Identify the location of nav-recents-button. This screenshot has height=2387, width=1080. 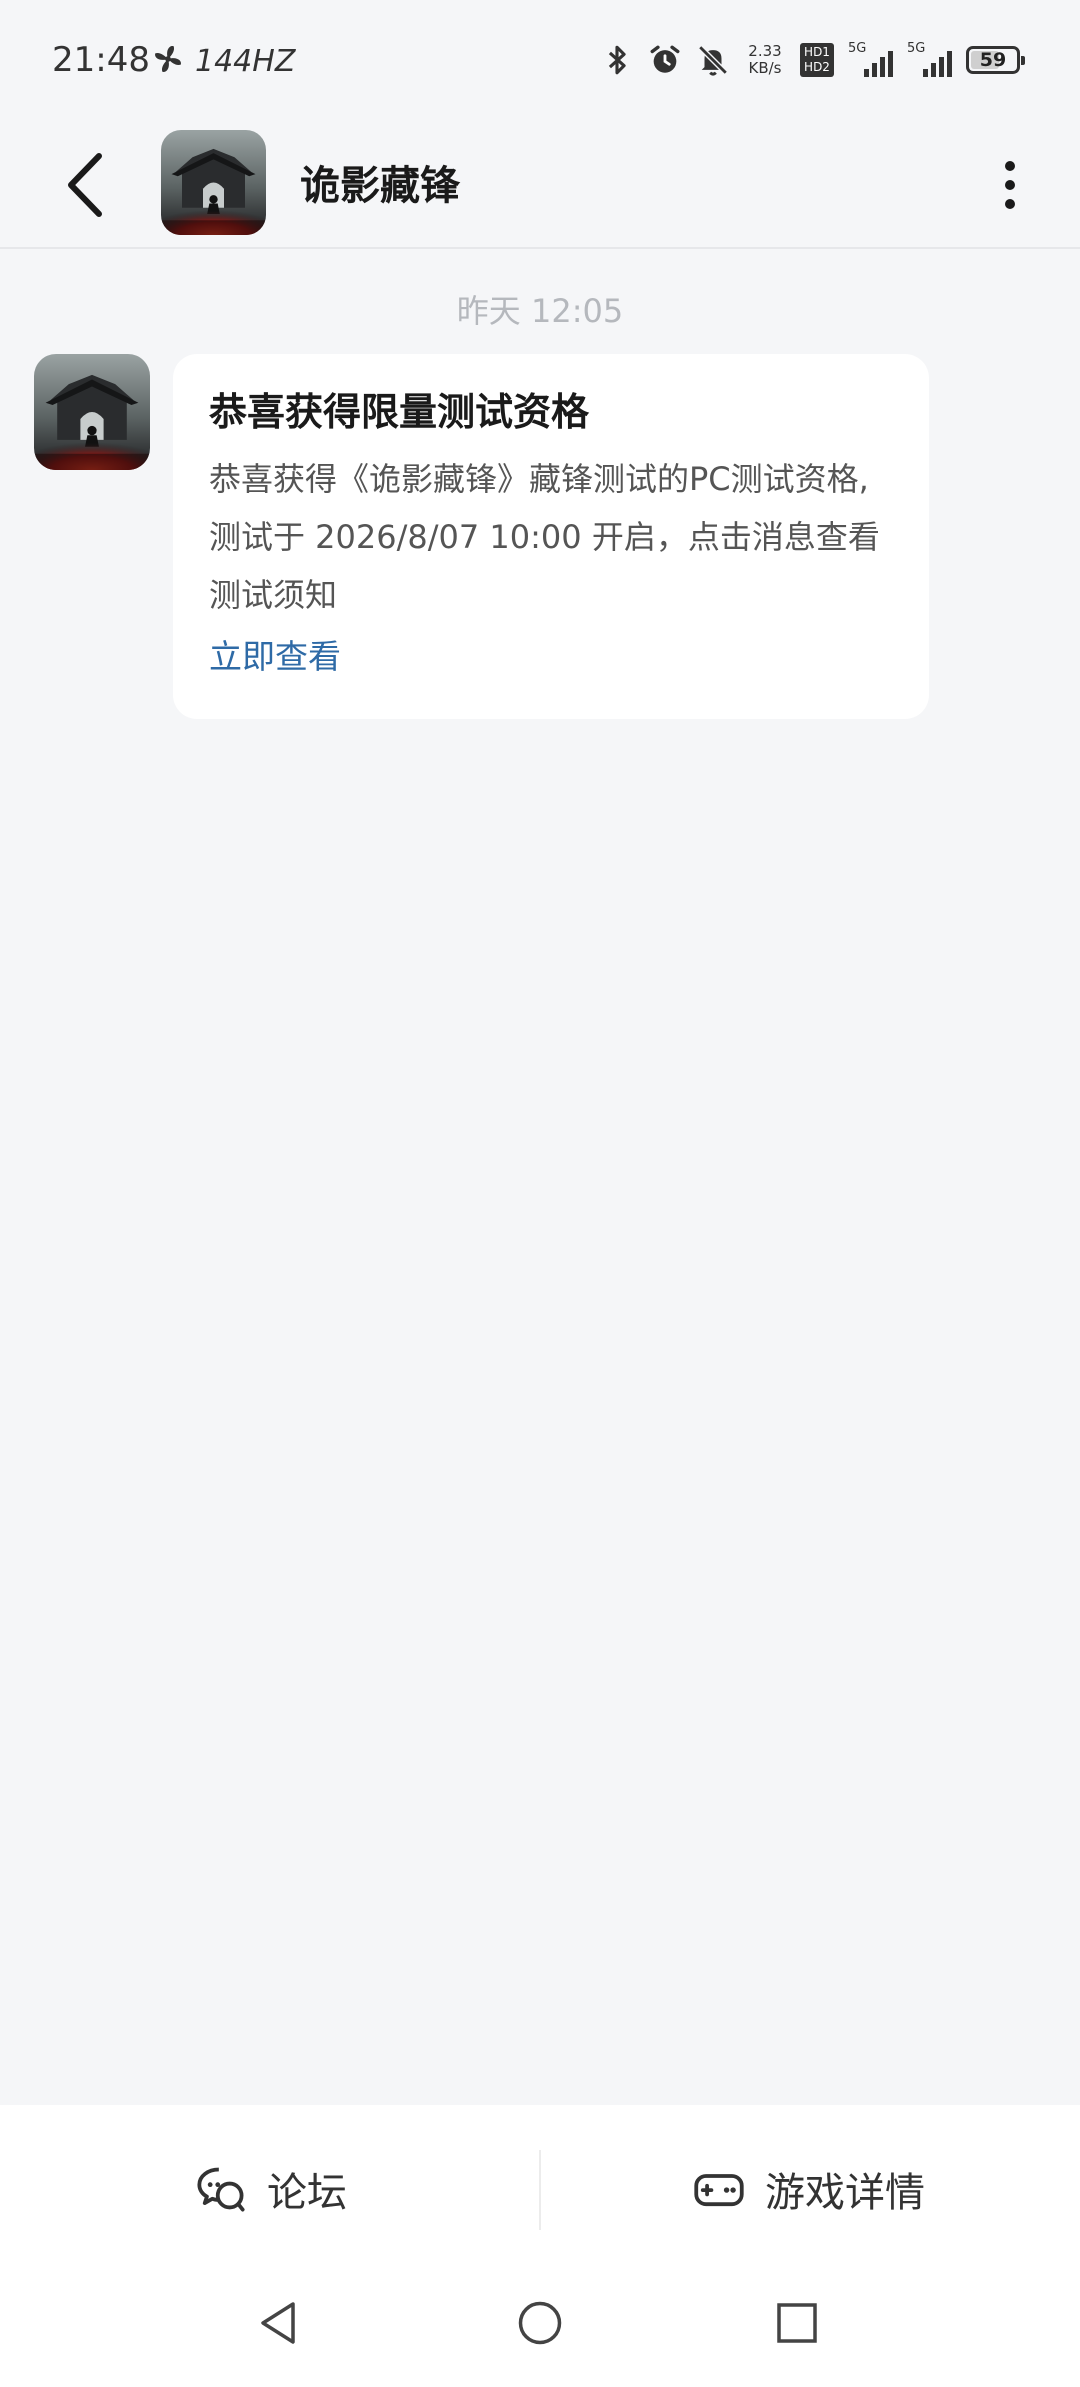
(797, 2323).